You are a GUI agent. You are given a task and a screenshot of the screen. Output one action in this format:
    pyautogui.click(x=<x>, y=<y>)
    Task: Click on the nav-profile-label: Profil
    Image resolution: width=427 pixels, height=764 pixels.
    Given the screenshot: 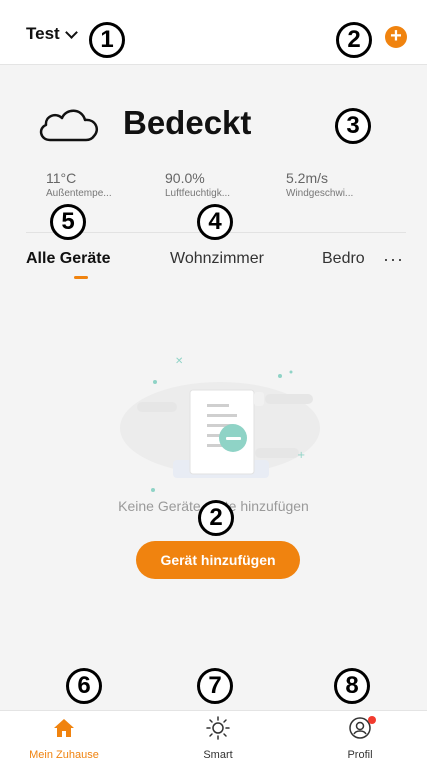 What is the action you would take?
    pyautogui.click(x=360, y=755)
    